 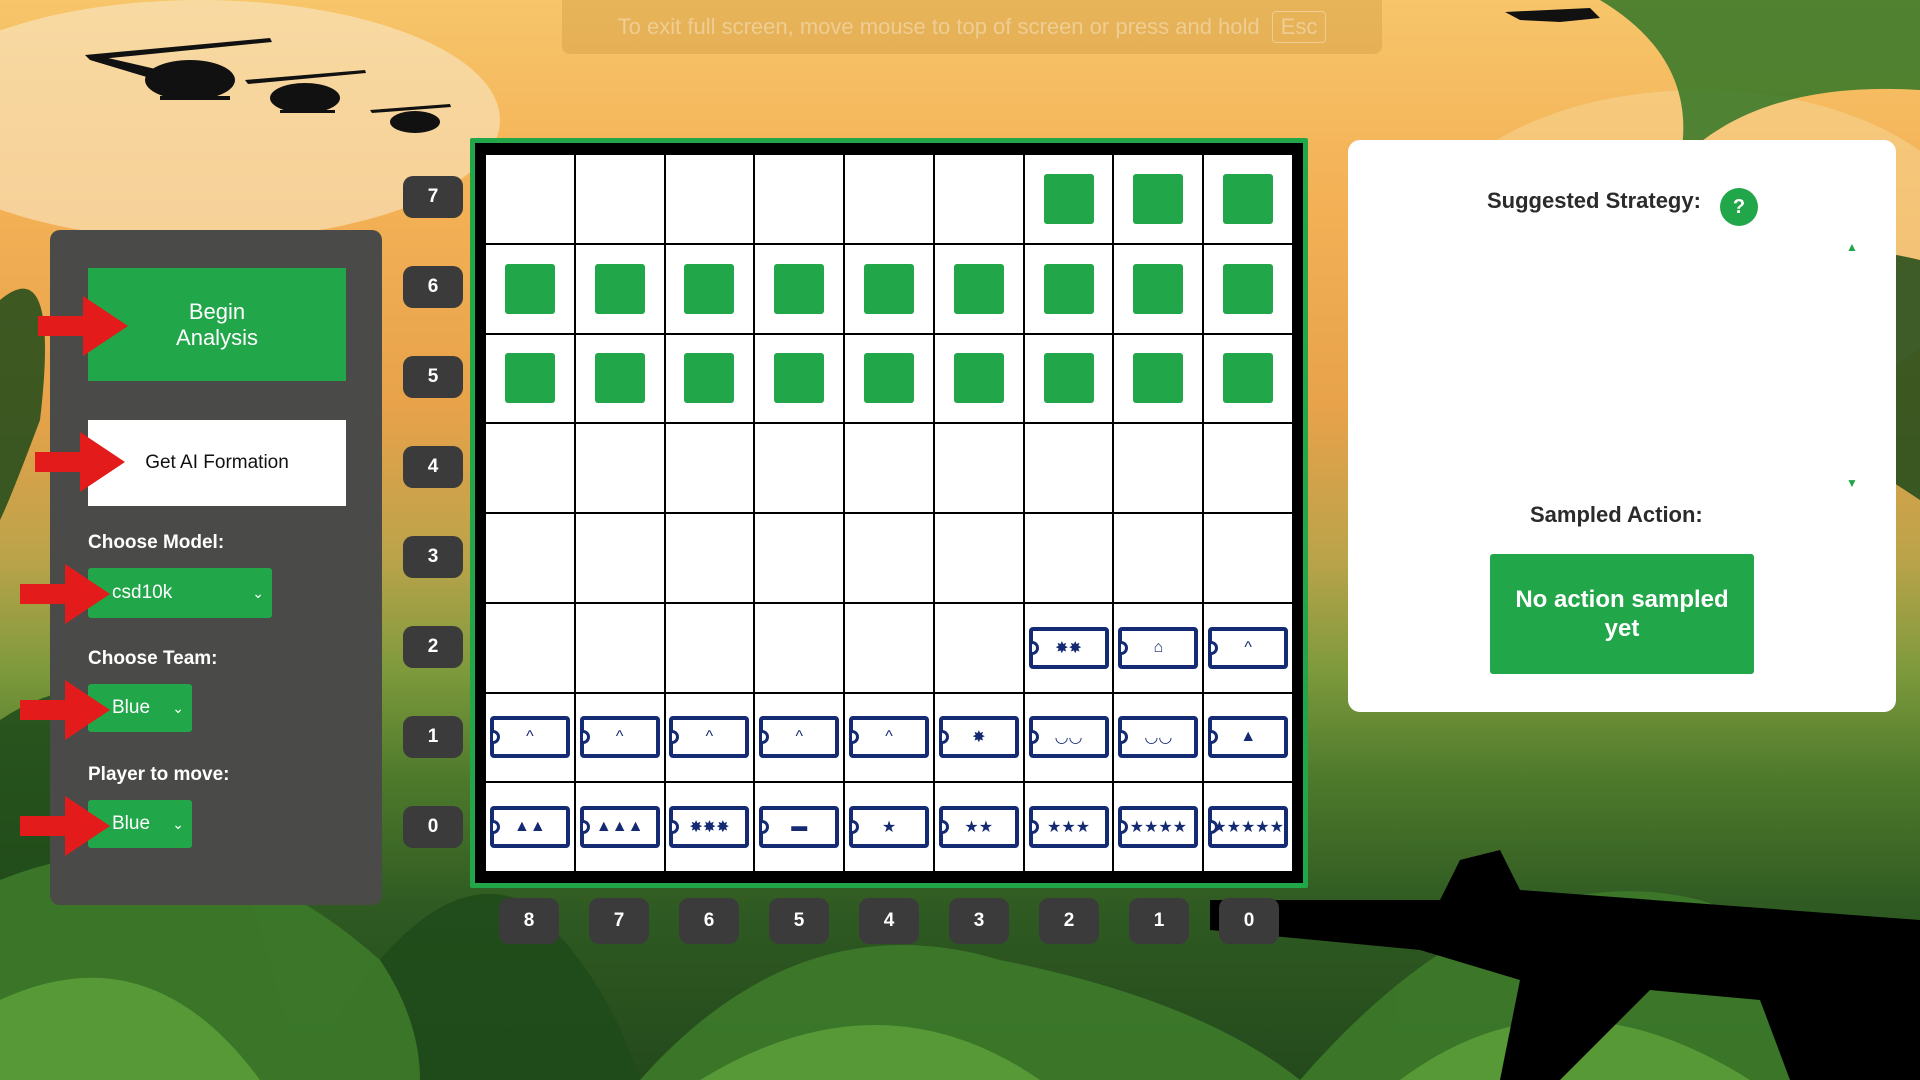 I want to click on board-cell: ✸✸, so click(x=1068, y=647).